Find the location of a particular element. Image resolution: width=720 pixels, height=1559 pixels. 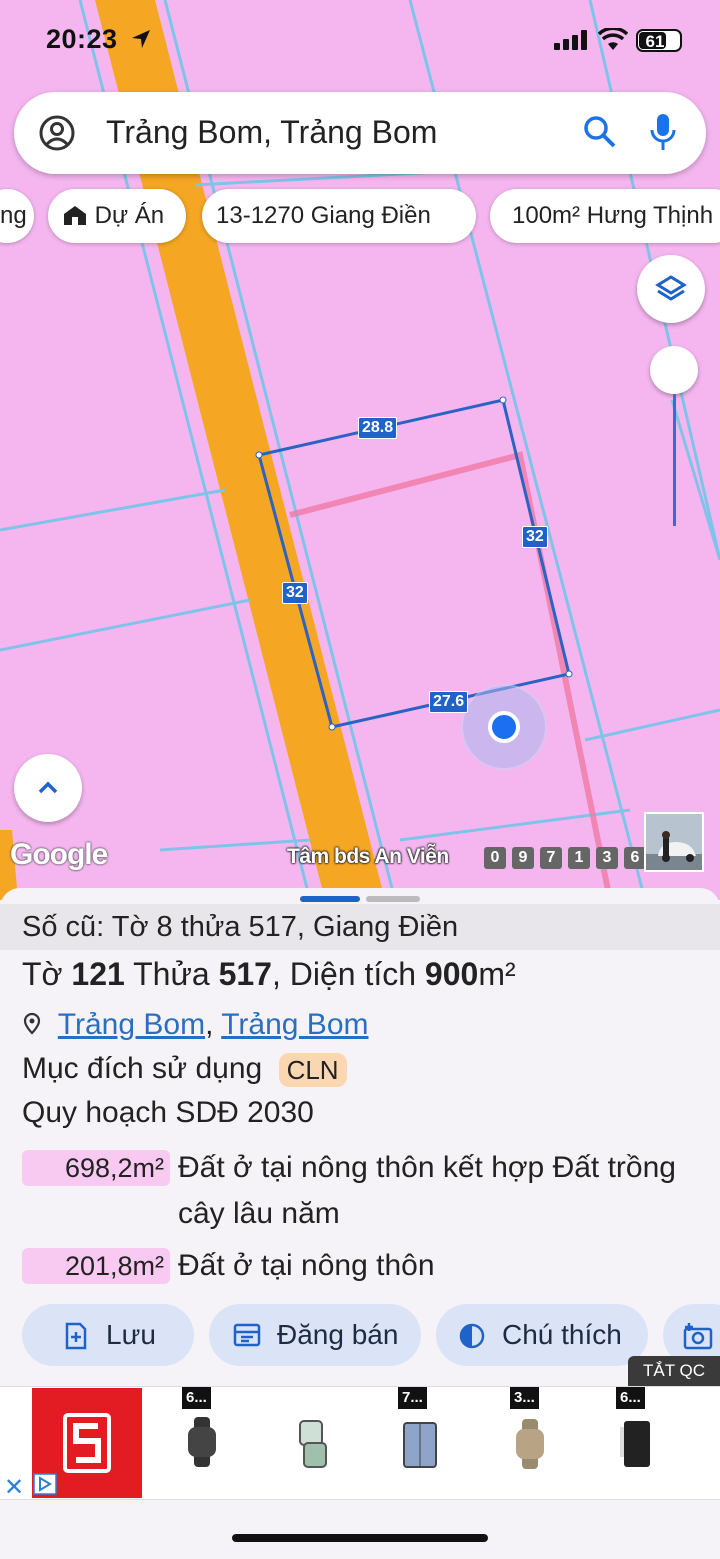

search-bar: Trảng Bom, Trảng Bom is located at coordinates (360, 133).